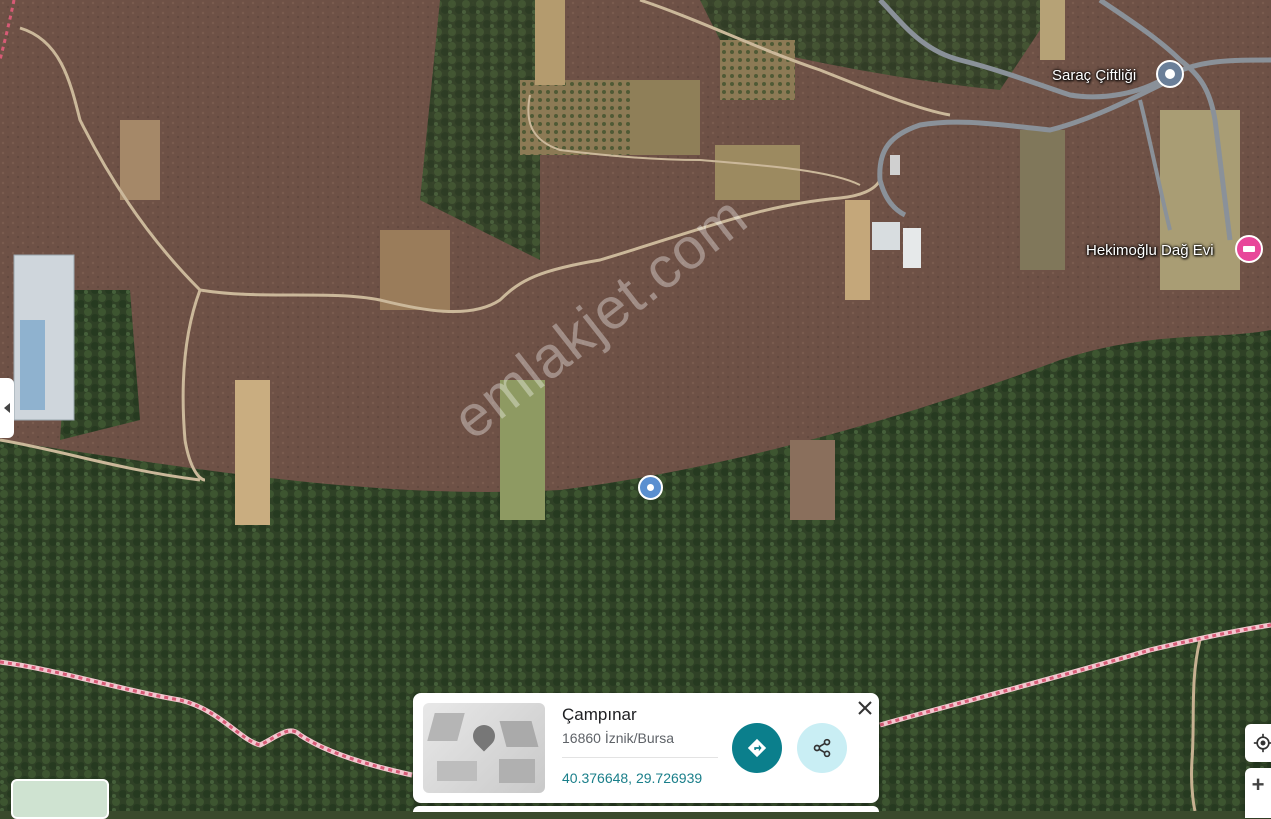 This screenshot has height=819, width=1271. I want to click on place-address: 16860 İznik/Bursa, so click(618, 738).